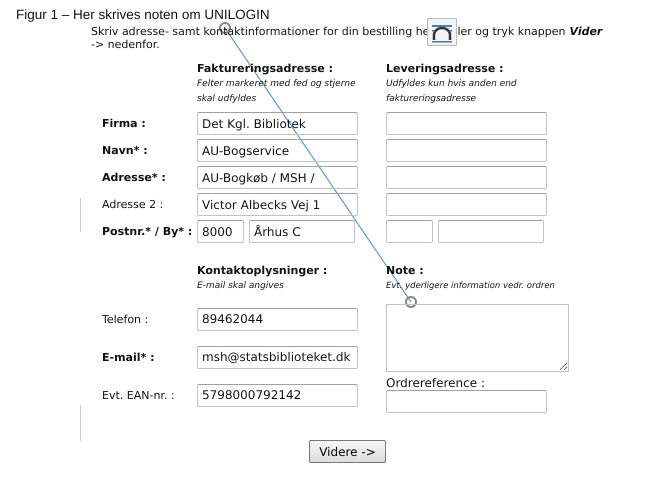  I want to click on intro-text: ler og tryk knappen, so click(511, 31).